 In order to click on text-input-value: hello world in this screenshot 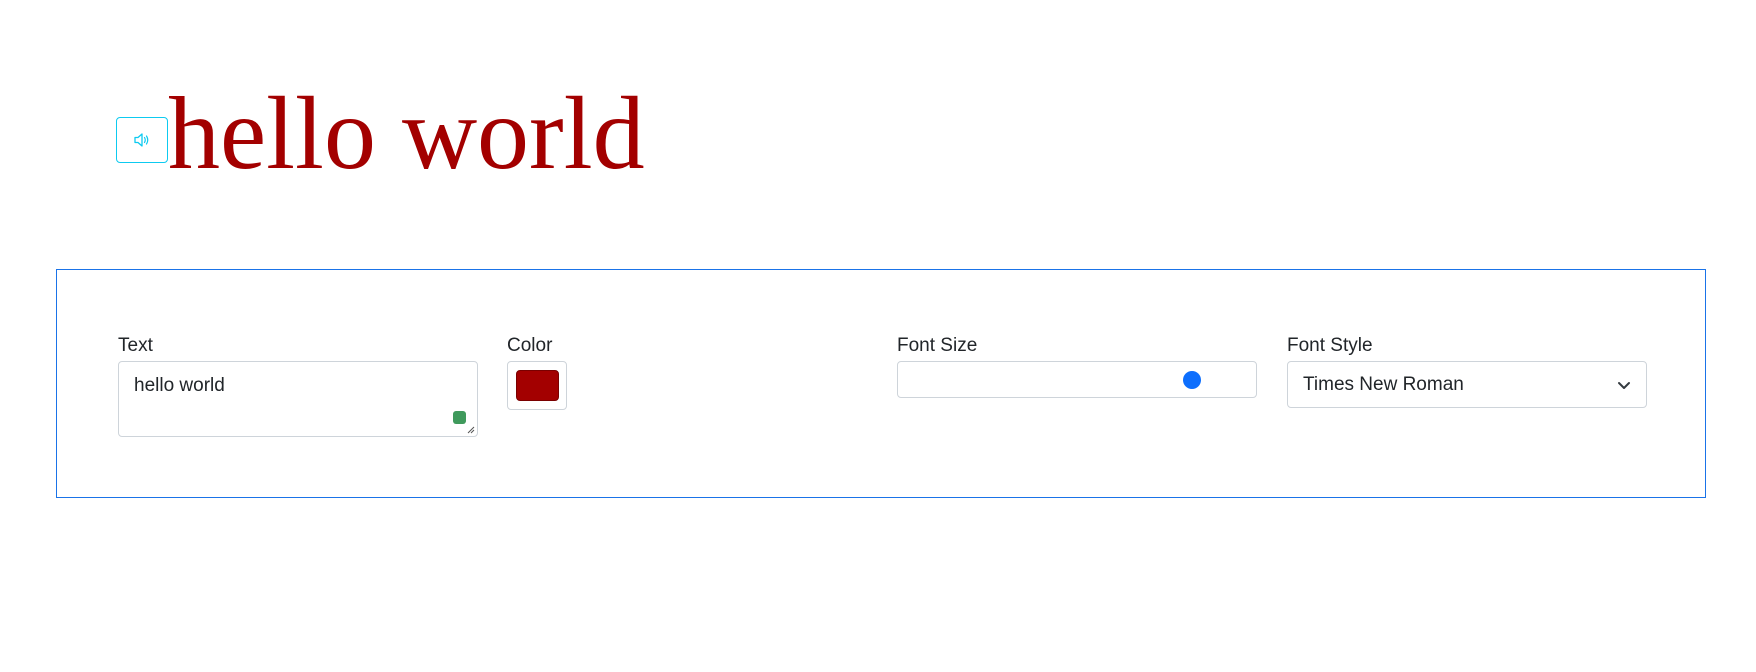, I will do `click(179, 385)`.